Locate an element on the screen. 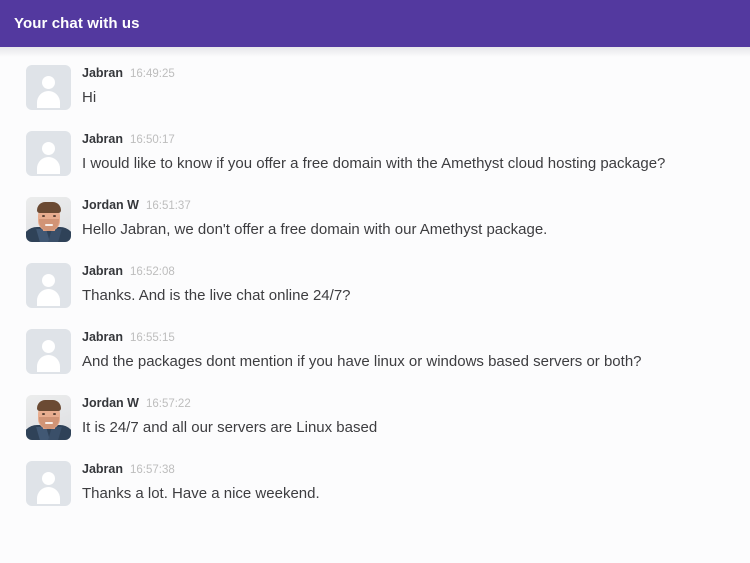  message-body: Jabran 16:49:25 Hi is located at coordinates (408, 86).